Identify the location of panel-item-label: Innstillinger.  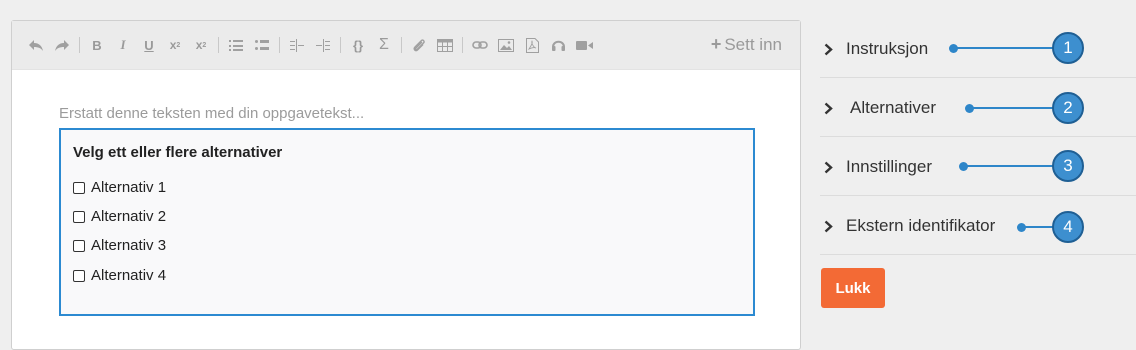
(889, 166).